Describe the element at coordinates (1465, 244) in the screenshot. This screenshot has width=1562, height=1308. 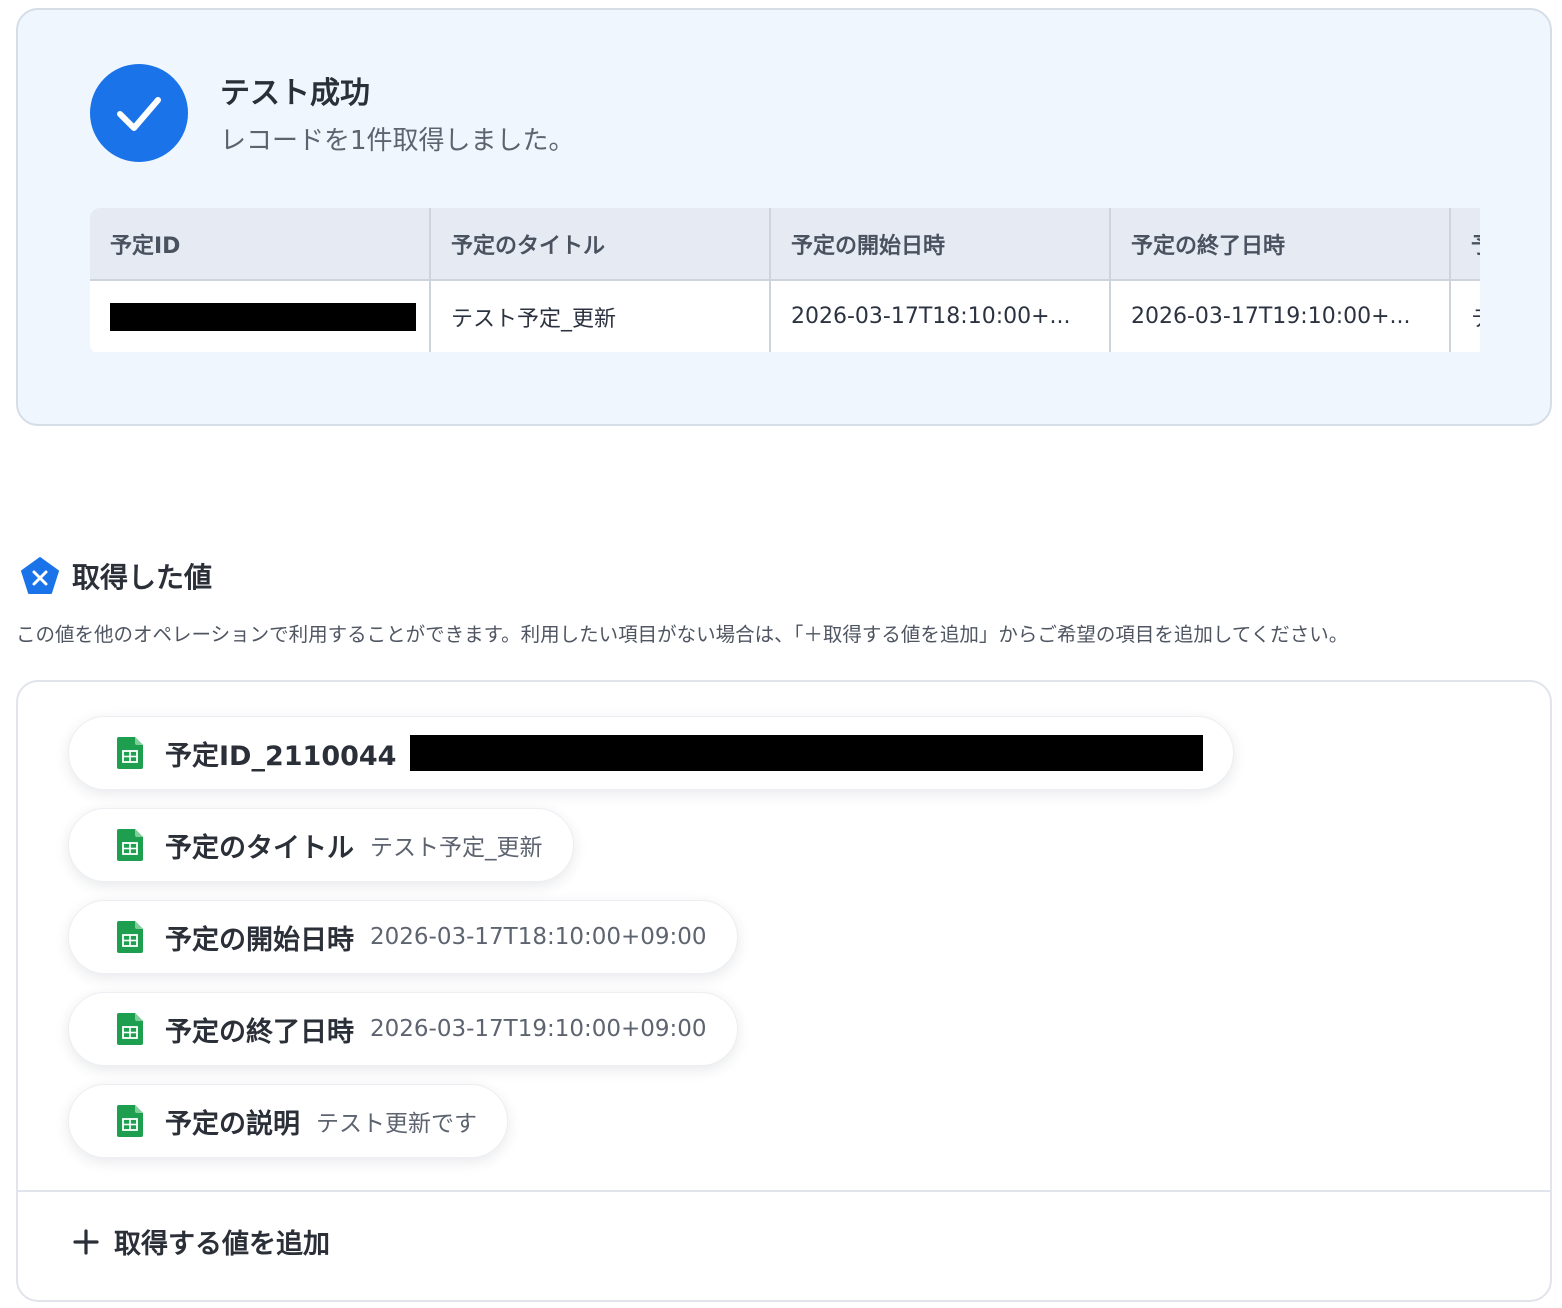
I see `column-header: 予` at that location.